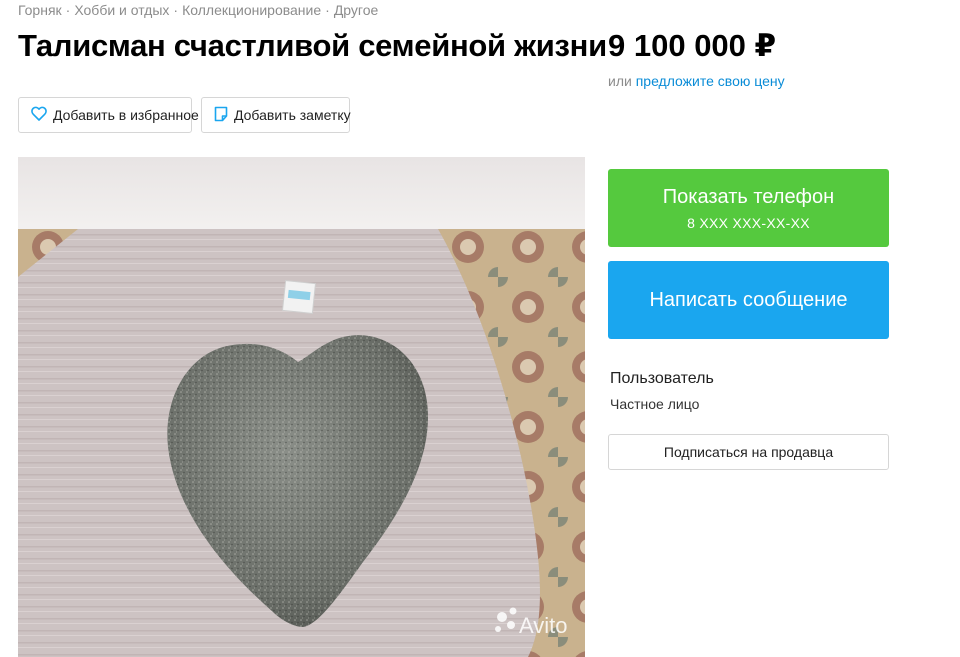 The image size is (960, 657). I want to click on add-to-favorites-button: Добавить в избранное, so click(108, 115).